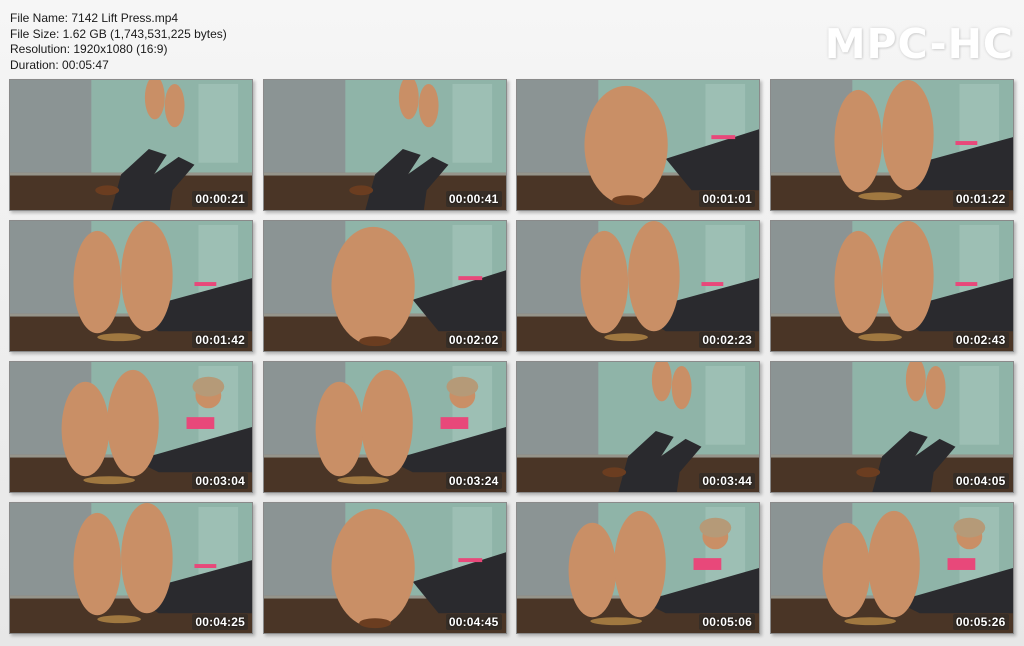 The image size is (1024, 646). I want to click on timestamp-label: 00:02:23, so click(727, 340).